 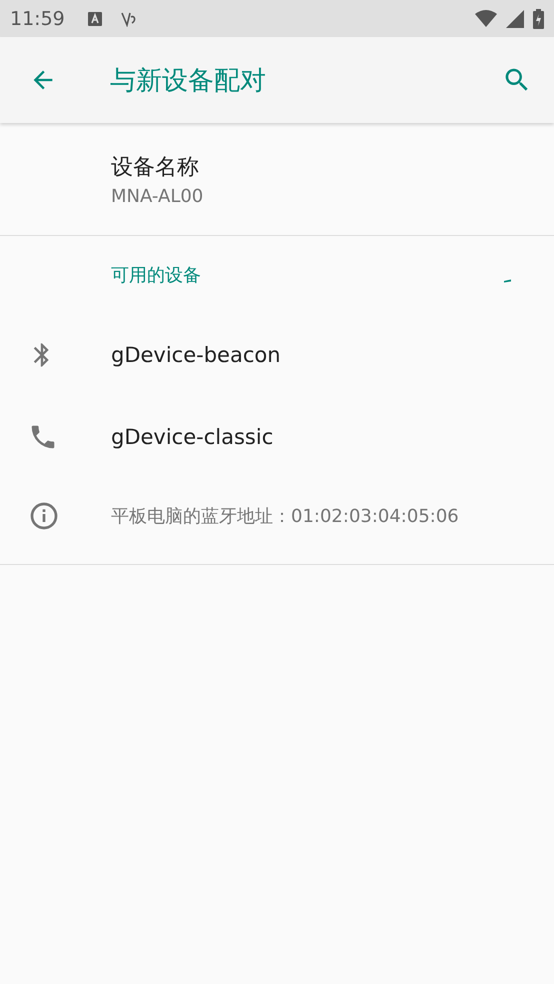 I want to click on bluetooth-address-text: 平板电脑的蓝牙地址：01:02:03:04:05:06, so click(x=285, y=516).